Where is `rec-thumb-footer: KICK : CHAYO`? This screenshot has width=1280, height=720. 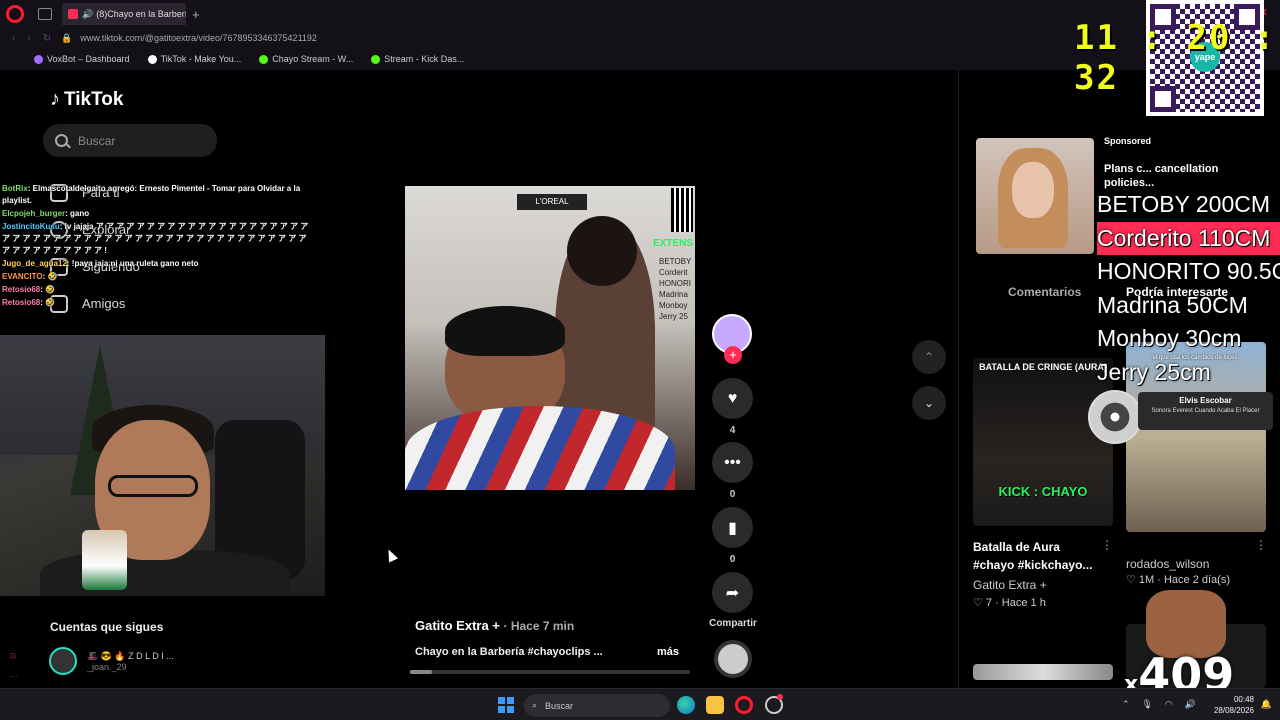 rec-thumb-footer: KICK : CHAYO is located at coordinates (1043, 491).